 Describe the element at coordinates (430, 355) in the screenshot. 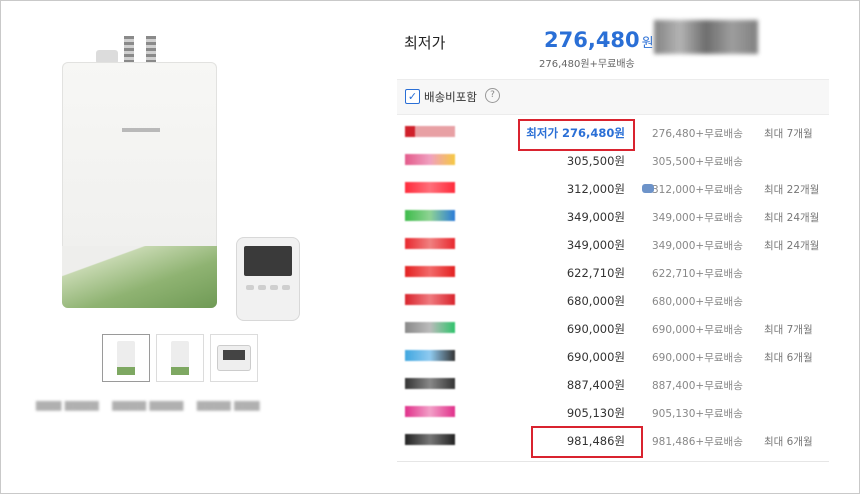

I see `mall-logo-blue` at that location.